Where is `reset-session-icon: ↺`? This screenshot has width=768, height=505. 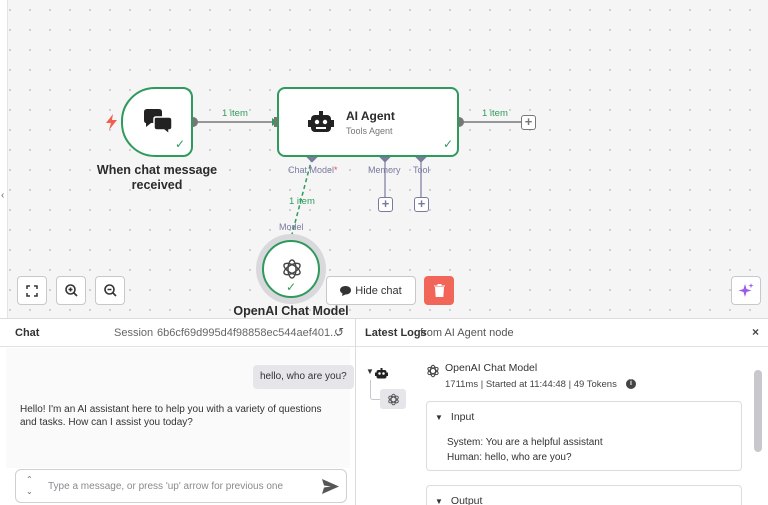 reset-session-icon: ↺ is located at coordinates (339, 332).